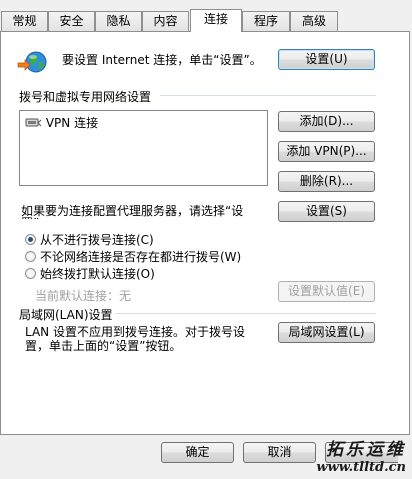 This screenshot has width=412, height=479. What do you see at coordinates (361, 467) in the screenshot?
I see `watermark-url: www.tlltd.cn` at bounding box center [361, 467].